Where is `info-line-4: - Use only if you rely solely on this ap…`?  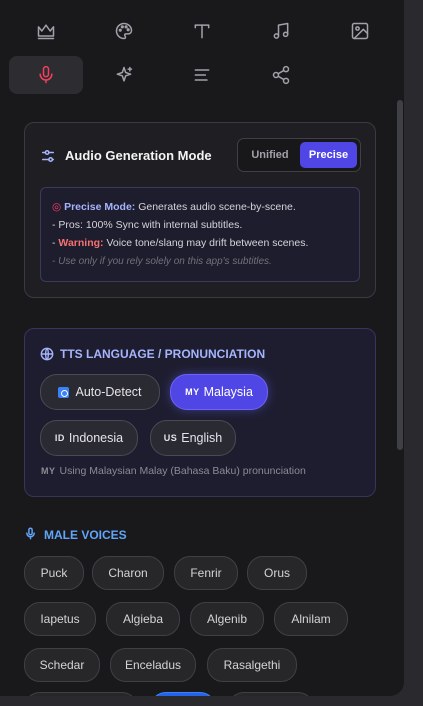 info-line-4: - Use only if you rely solely on this ap… is located at coordinates (162, 261).